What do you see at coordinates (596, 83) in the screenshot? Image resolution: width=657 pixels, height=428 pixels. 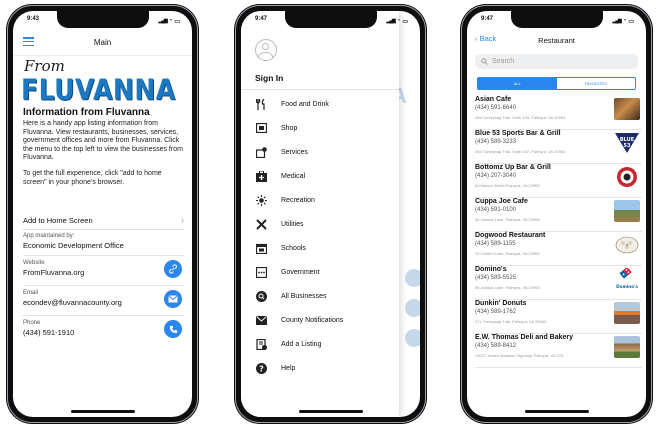 I see `segment-favorites: FAVORITES` at bounding box center [596, 83].